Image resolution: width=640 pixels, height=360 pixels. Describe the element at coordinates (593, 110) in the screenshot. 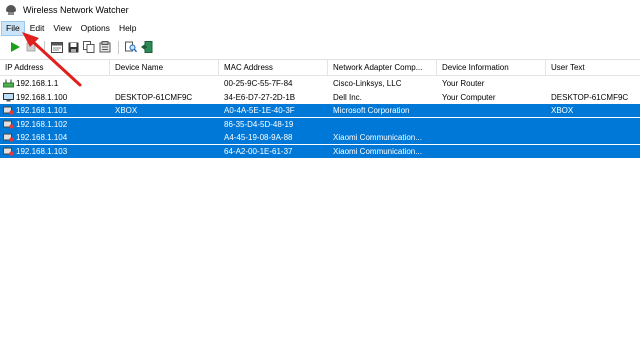

I see `cell-user-text: XBOX` at that location.